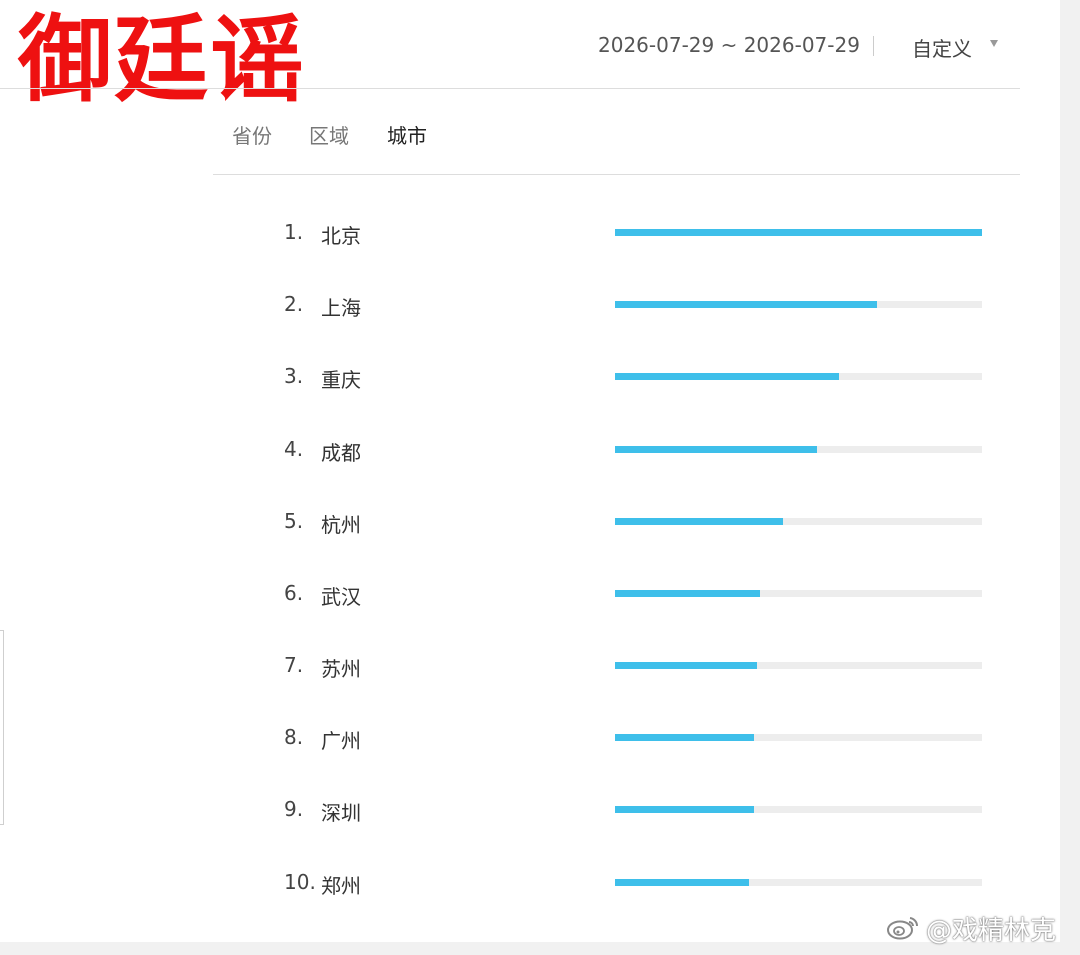  What do you see at coordinates (994, 43) in the screenshot?
I see `dropdown-caret-icon` at bounding box center [994, 43].